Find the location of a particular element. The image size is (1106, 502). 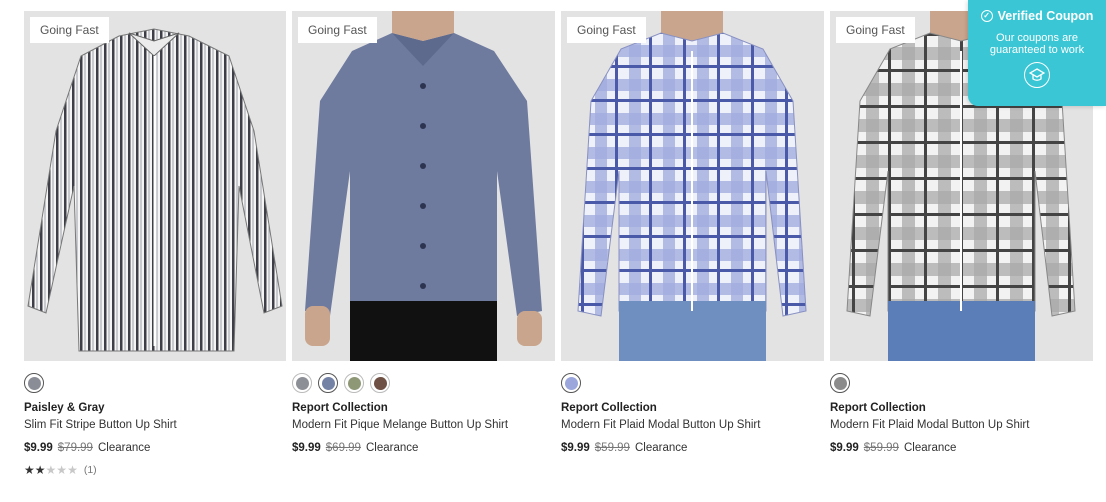

coupon-badge-icon is located at coordinates (1037, 75).